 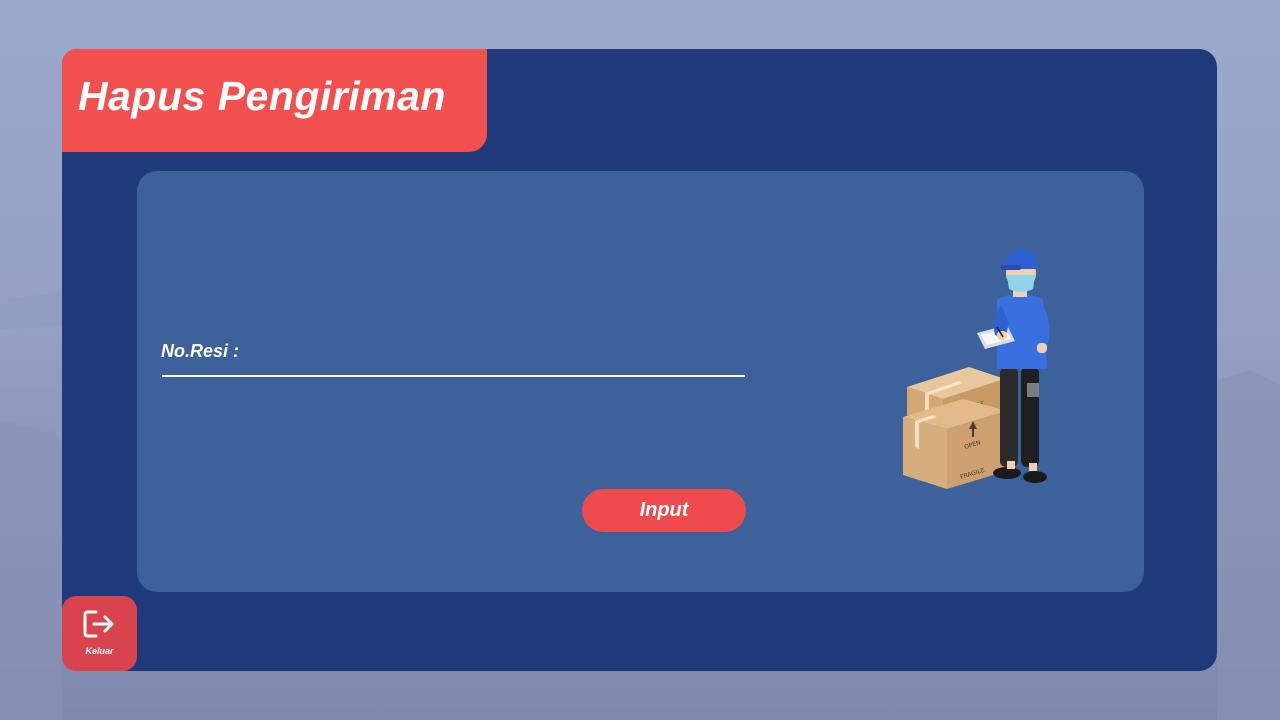 I want to click on input-button: Input, so click(x=664, y=510).